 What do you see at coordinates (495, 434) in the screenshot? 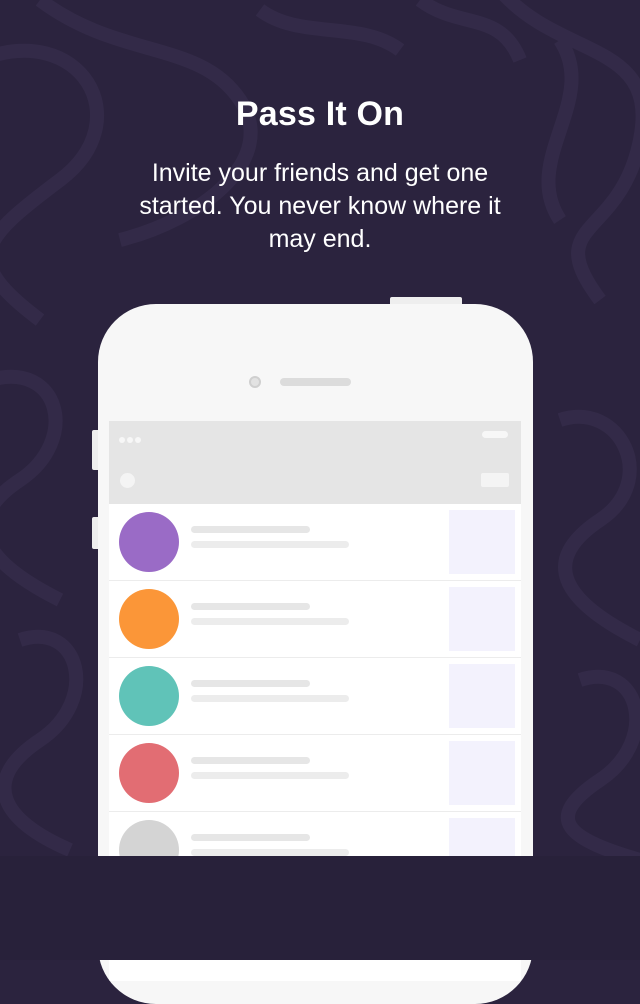
I see `battery-icon` at bounding box center [495, 434].